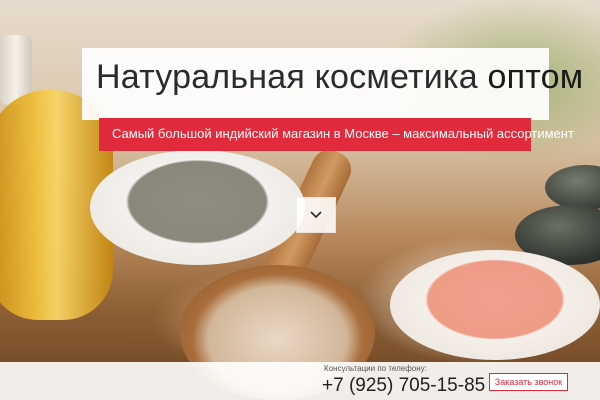 Image resolution: width=600 pixels, height=400 pixels. Describe the element at coordinates (495, 305) in the screenshot. I see `pink-cream-dish-image` at that location.